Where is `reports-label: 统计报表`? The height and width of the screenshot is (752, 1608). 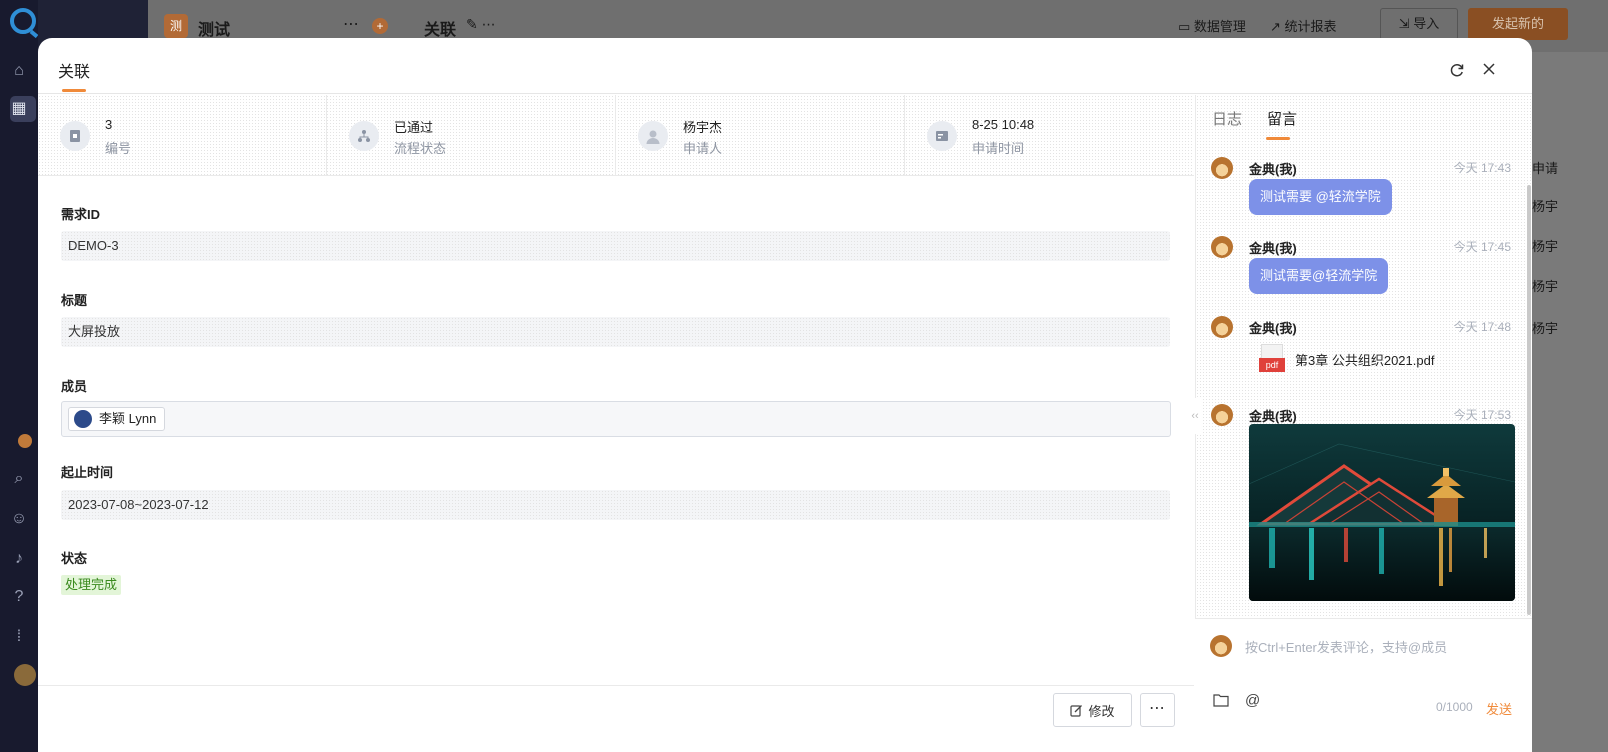
reports-label: 统计报表 is located at coordinates (1310, 26).